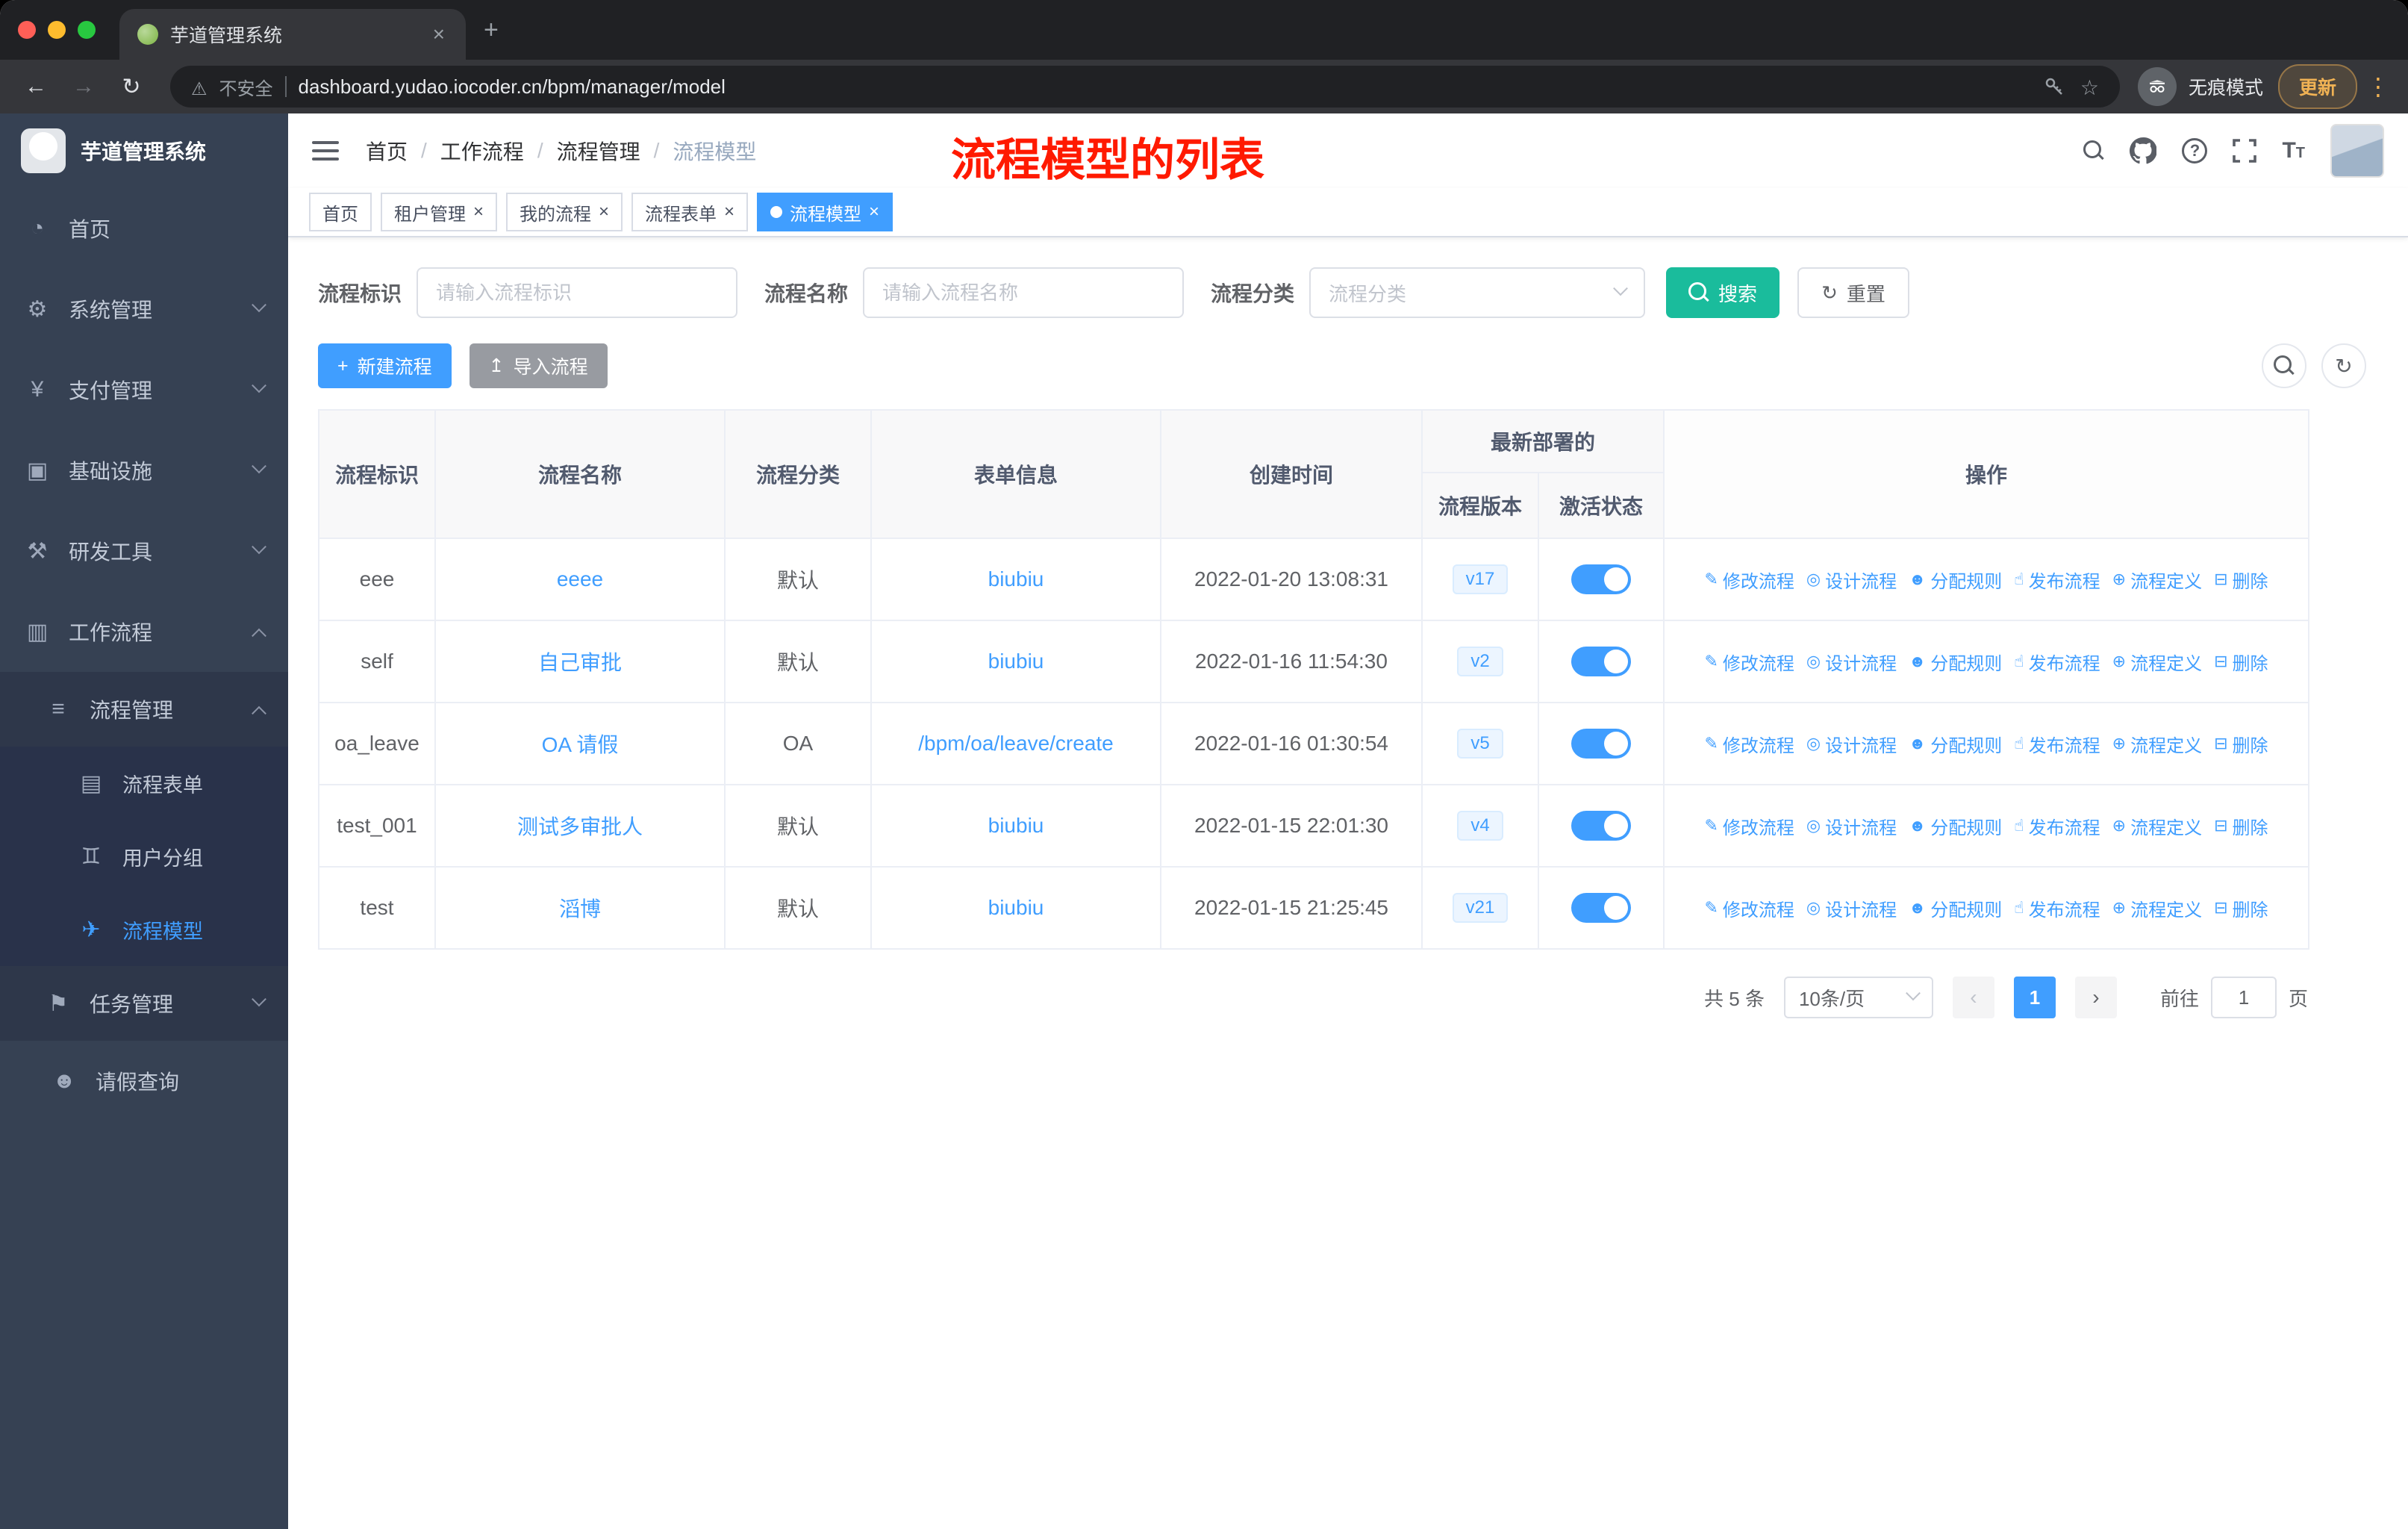  I want to click on refresh-table-button, so click(2343, 365).